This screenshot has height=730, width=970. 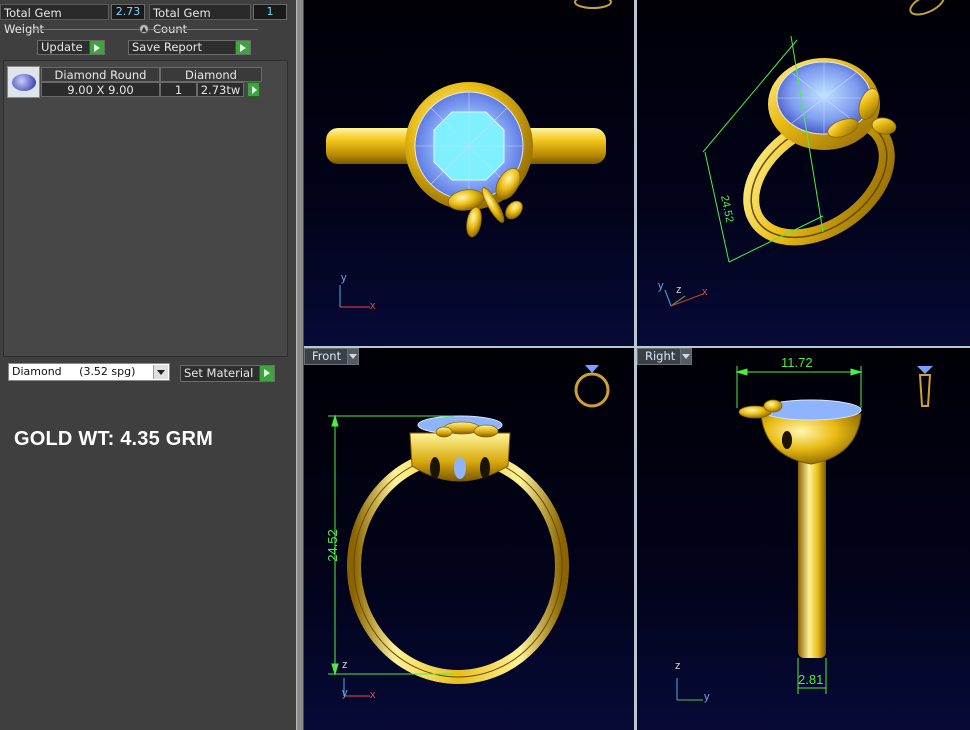 I want to click on set-material-button: Set Material, so click(x=227, y=373).